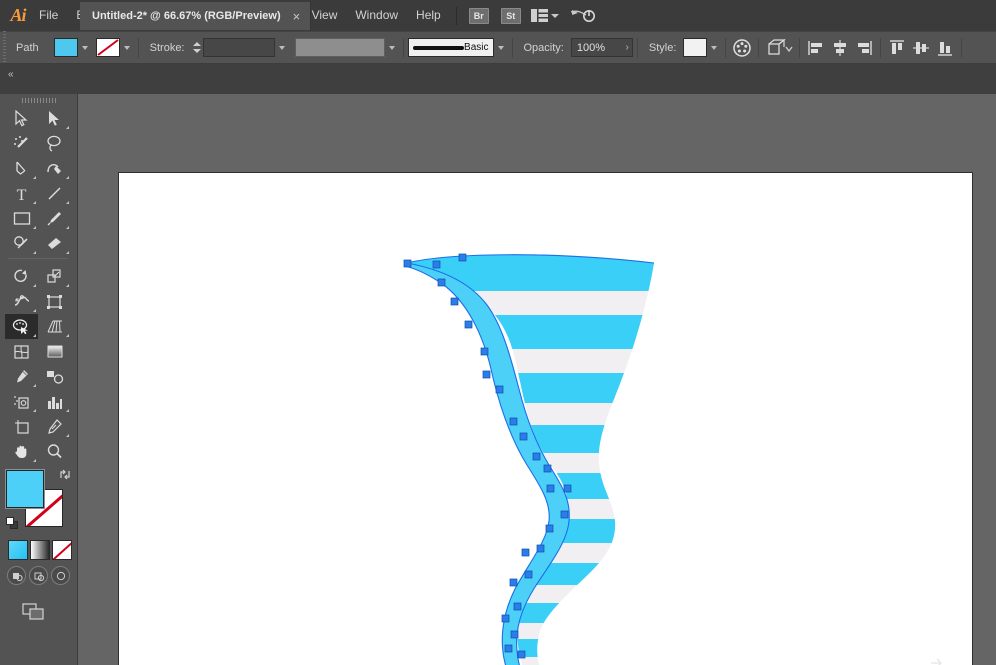 The width and height of the screenshot is (996, 665). Describe the element at coordinates (54, 451) in the screenshot. I see `zoom-tool` at that location.